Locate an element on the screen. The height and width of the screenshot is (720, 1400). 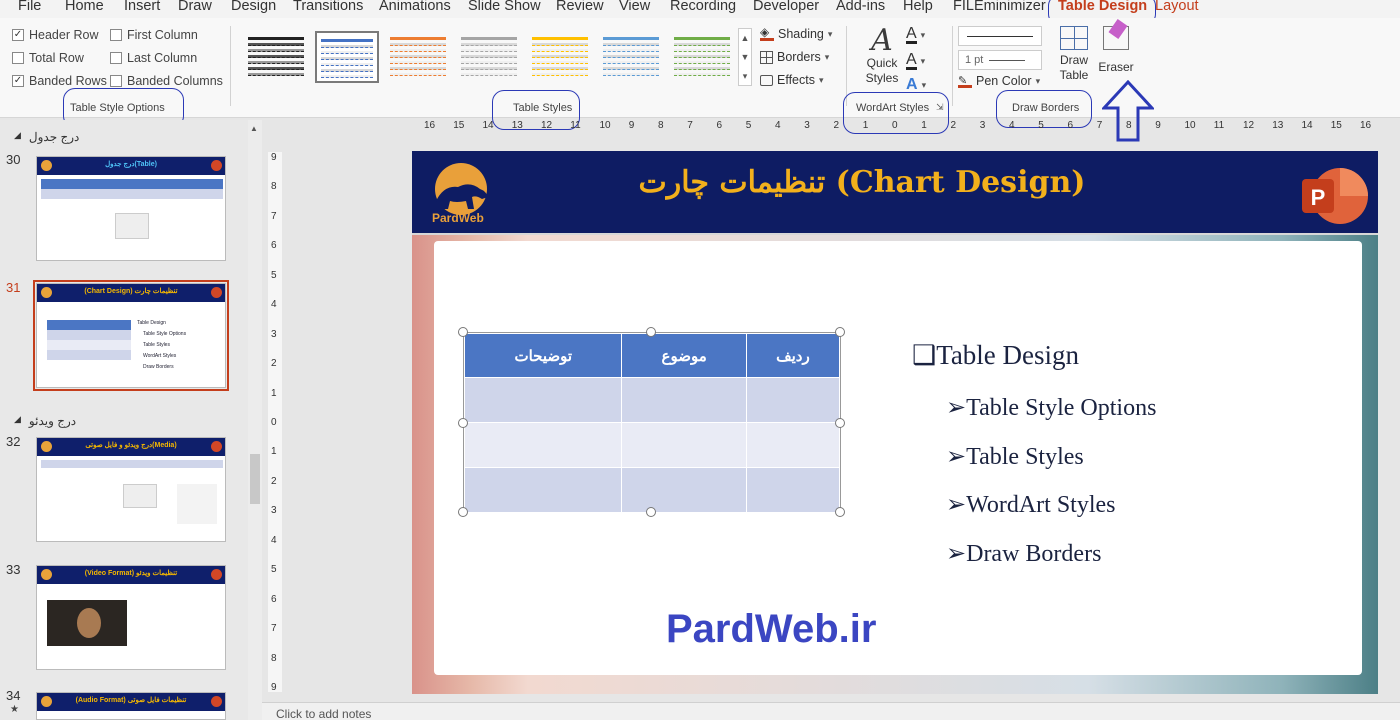
tab-help: Help is located at coordinates (918, 7).